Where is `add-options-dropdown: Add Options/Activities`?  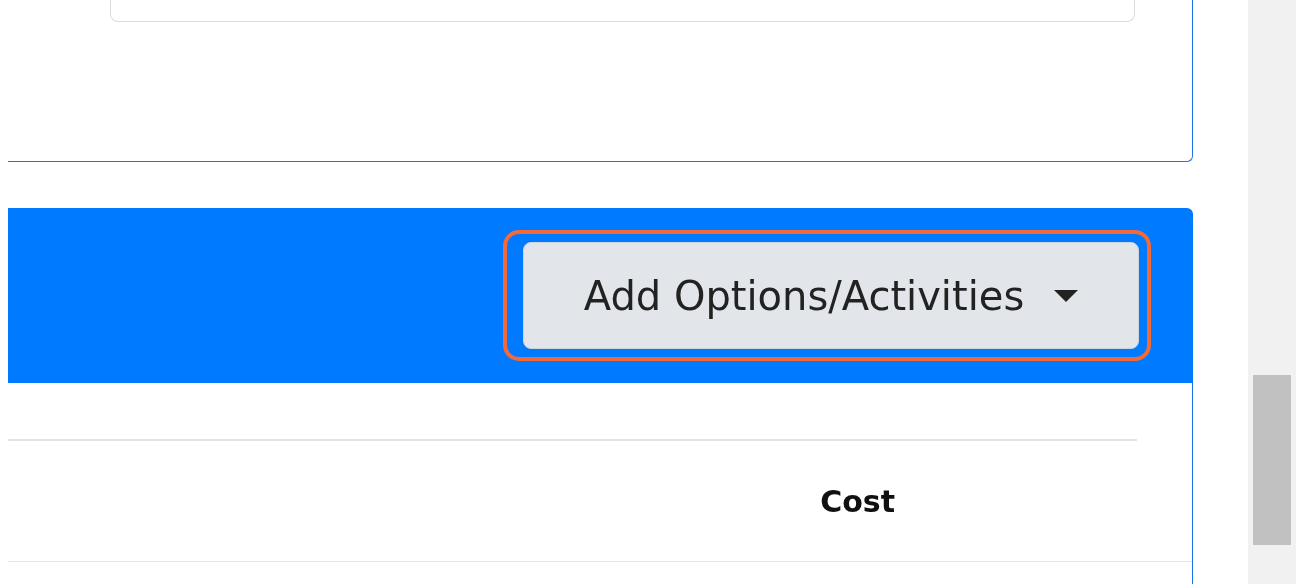
add-options-dropdown: Add Options/Activities is located at coordinates (831, 295).